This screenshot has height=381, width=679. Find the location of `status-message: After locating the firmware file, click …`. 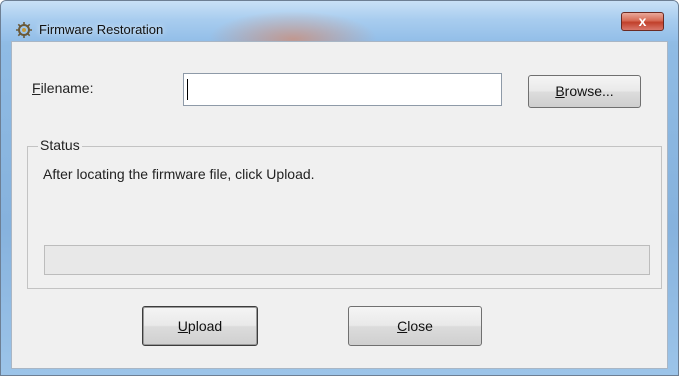

status-message: After locating the firmware file, click … is located at coordinates (179, 174).